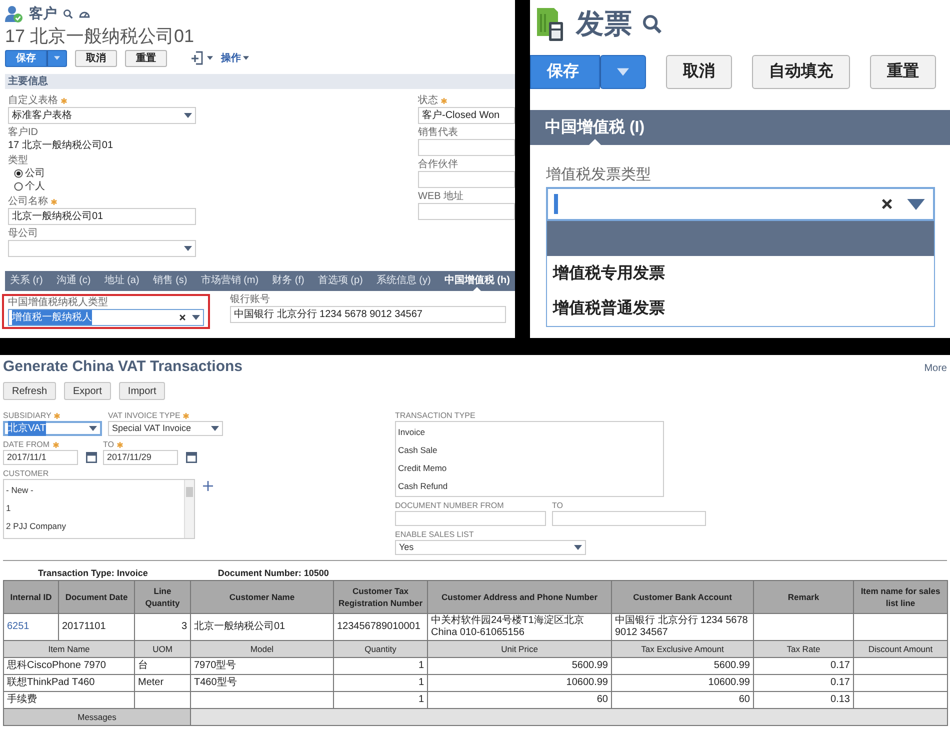 This screenshot has width=950, height=744. Describe the element at coordinates (142, 391) in the screenshot. I see `button: Import` at that location.